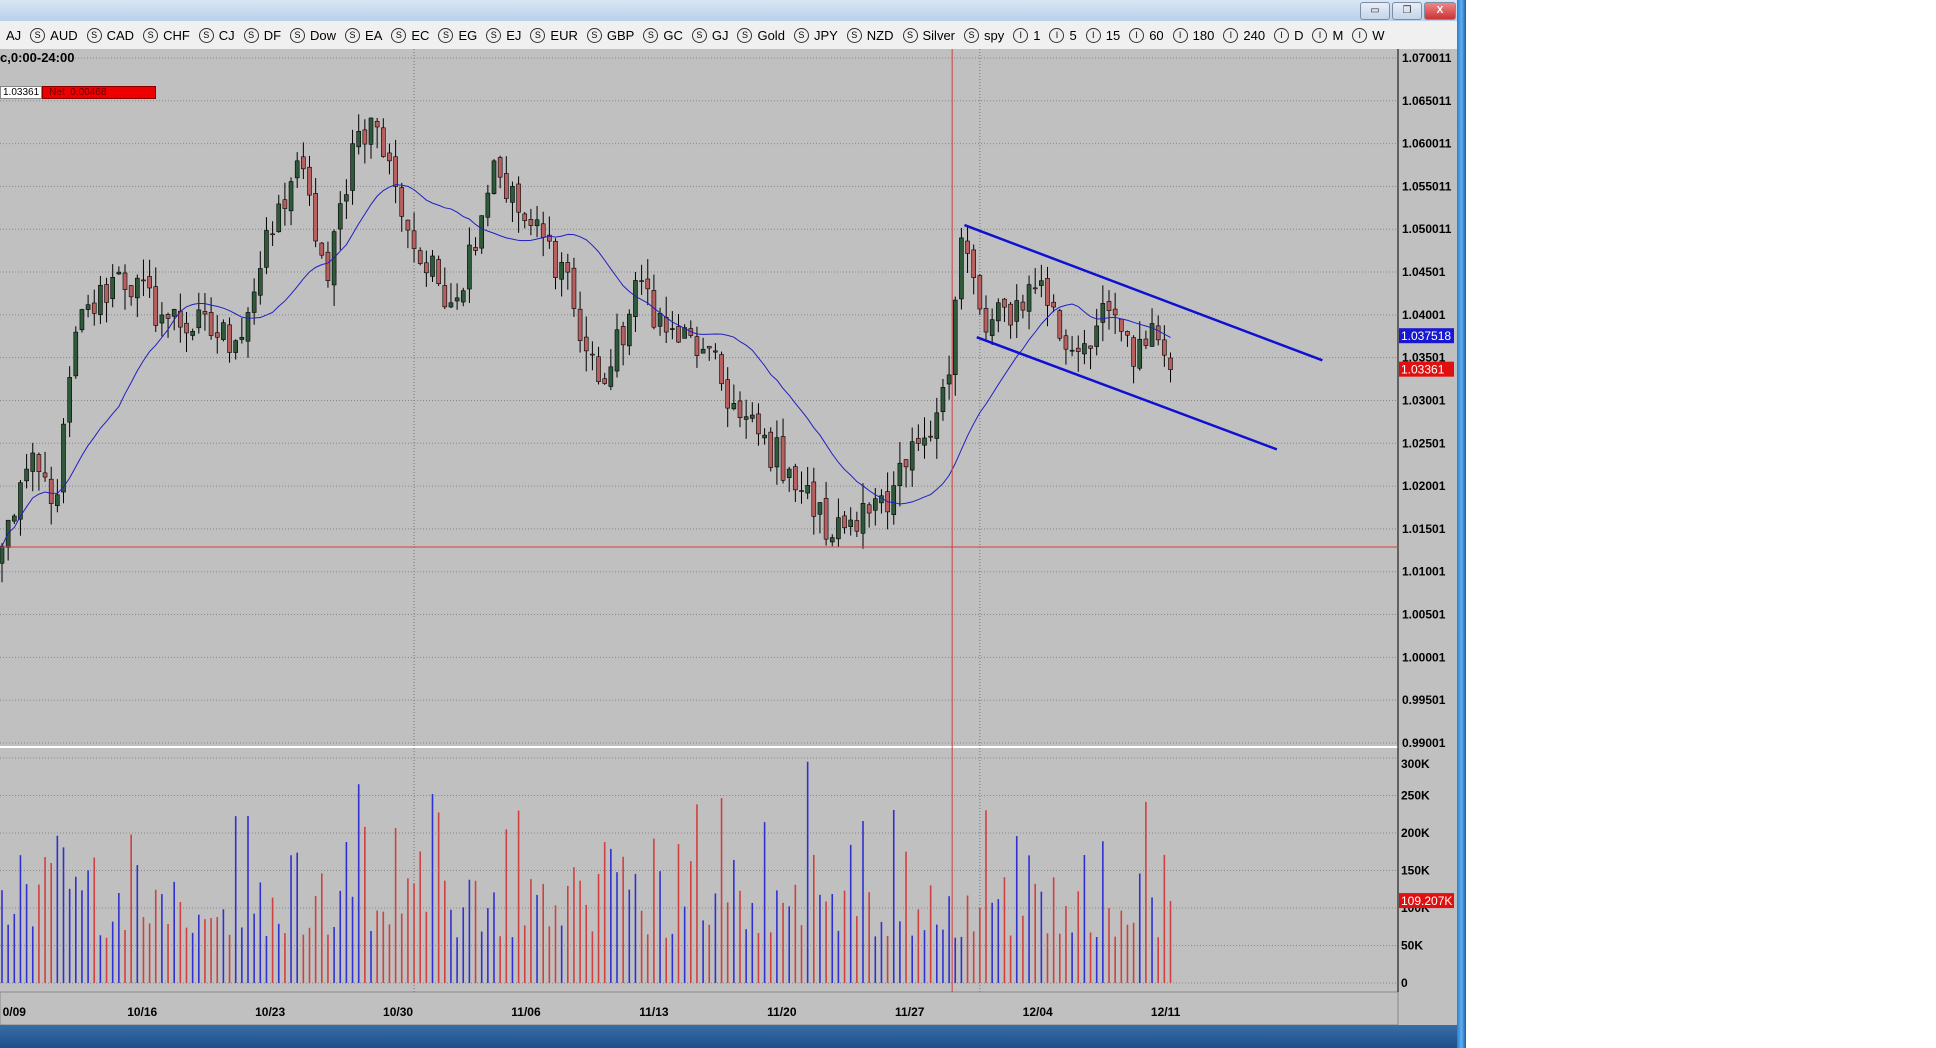 This screenshot has height=1048, width=1936. Describe the element at coordinates (554, 35) in the screenshot. I see `toolbar-item-eur: S EUR` at that location.